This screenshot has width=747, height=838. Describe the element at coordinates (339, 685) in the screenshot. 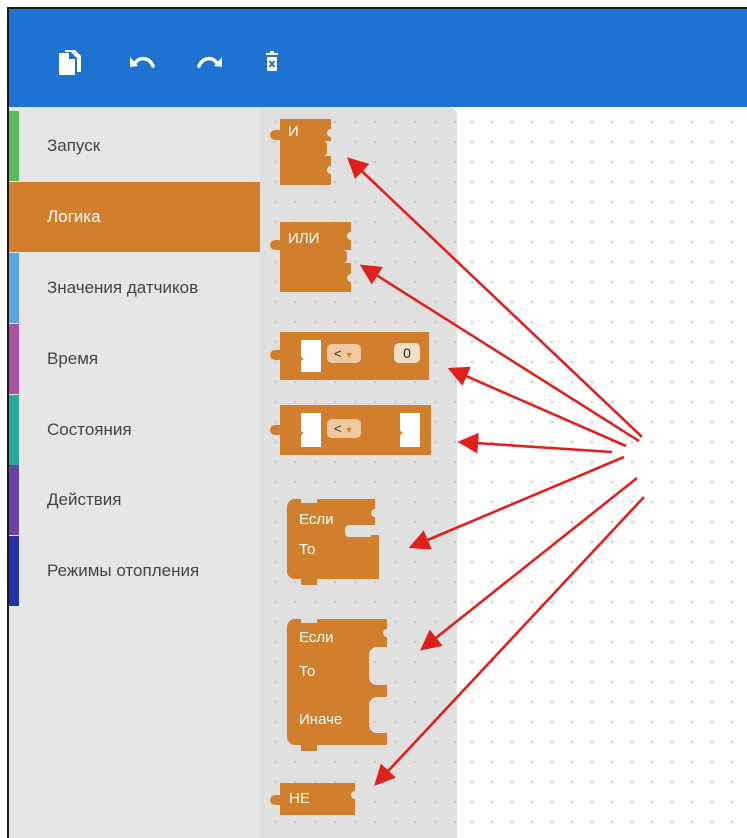

I see `if-then-else-block: Если То Иначе` at that location.